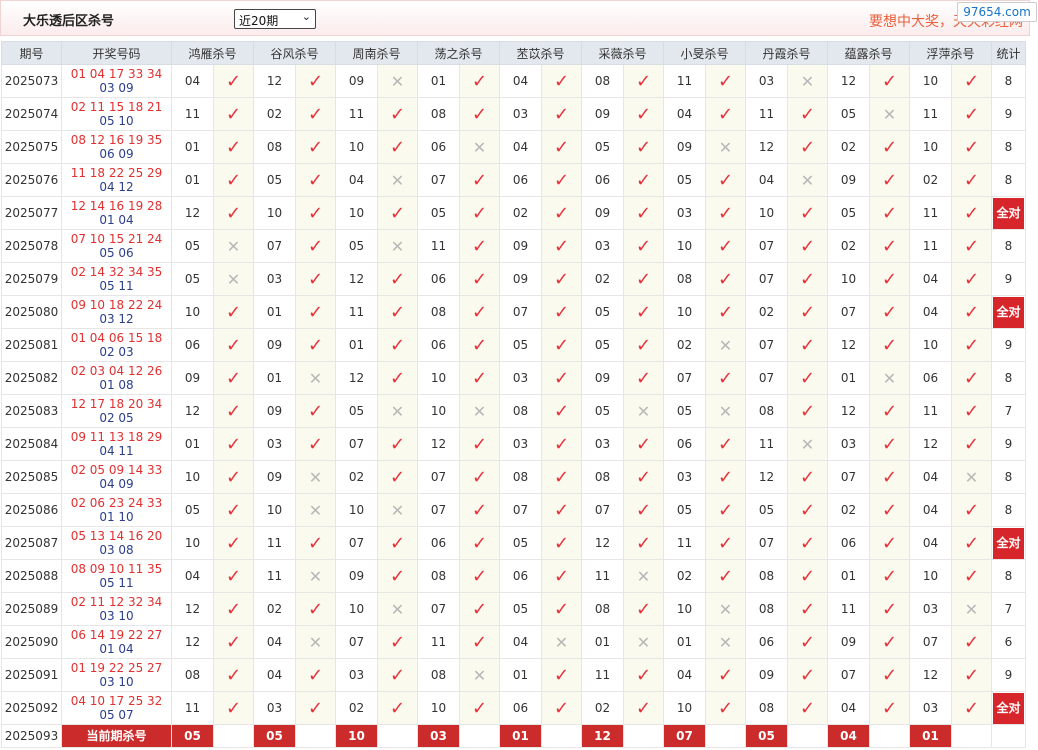  Describe the element at coordinates (116, 312) in the screenshot. I see `draw-numbers-cell: 09 10 18 22 24 03 12` at that location.